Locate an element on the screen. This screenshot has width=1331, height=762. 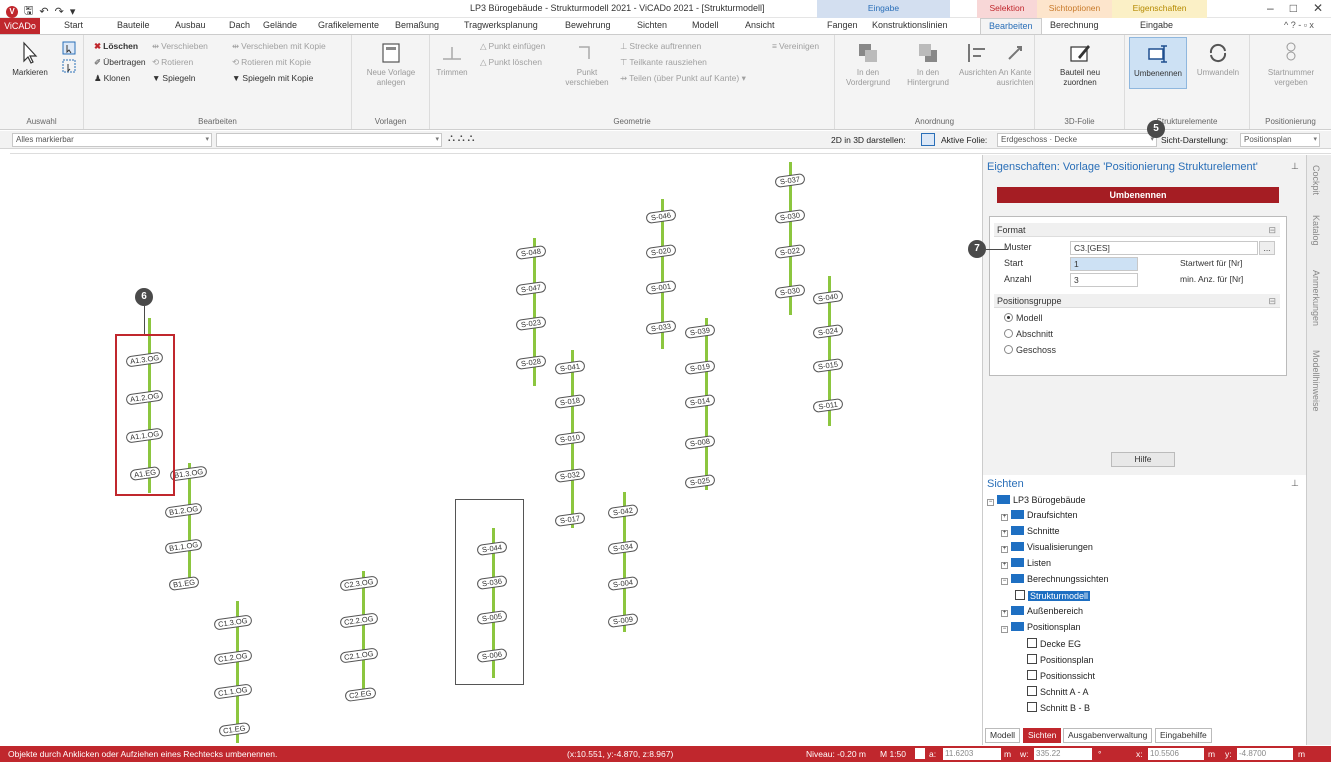
tab-fangen: Fangen is located at coordinates (842, 25).